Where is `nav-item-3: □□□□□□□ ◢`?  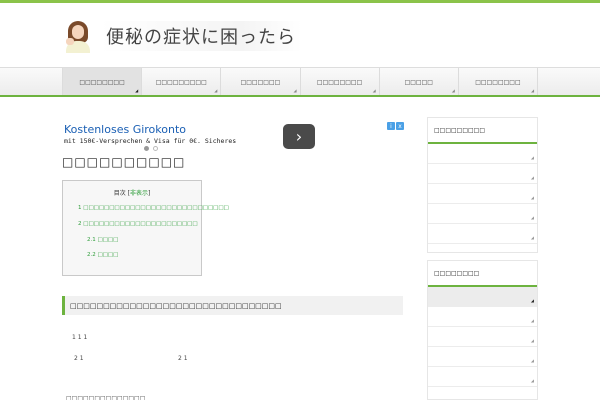
nav-item-3: □□□□□□□ ◢ is located at coordinates (261, 82).